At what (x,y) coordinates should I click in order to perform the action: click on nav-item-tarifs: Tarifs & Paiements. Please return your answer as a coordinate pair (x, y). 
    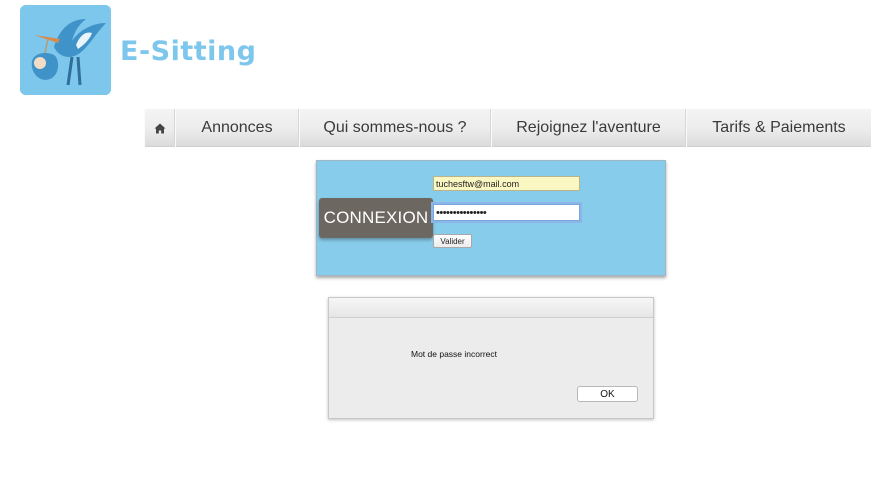
    Looking at the image, I should click on (778, 128).